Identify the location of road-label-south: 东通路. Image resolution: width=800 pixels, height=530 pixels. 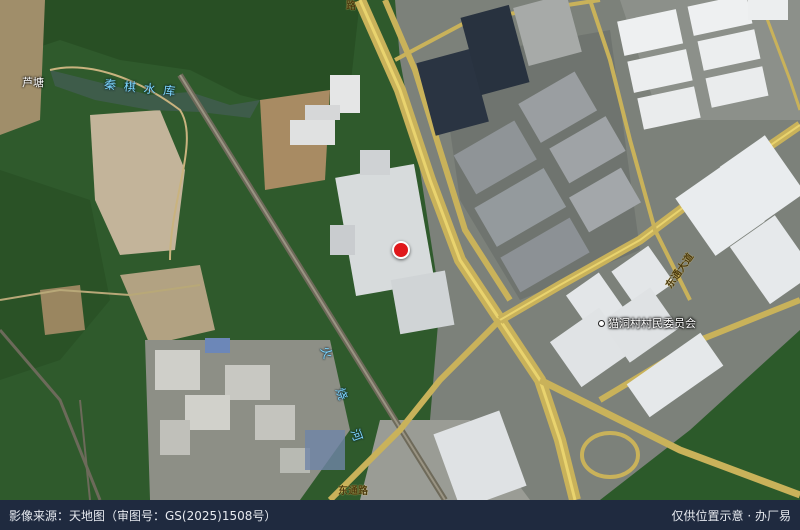
(353, 491).